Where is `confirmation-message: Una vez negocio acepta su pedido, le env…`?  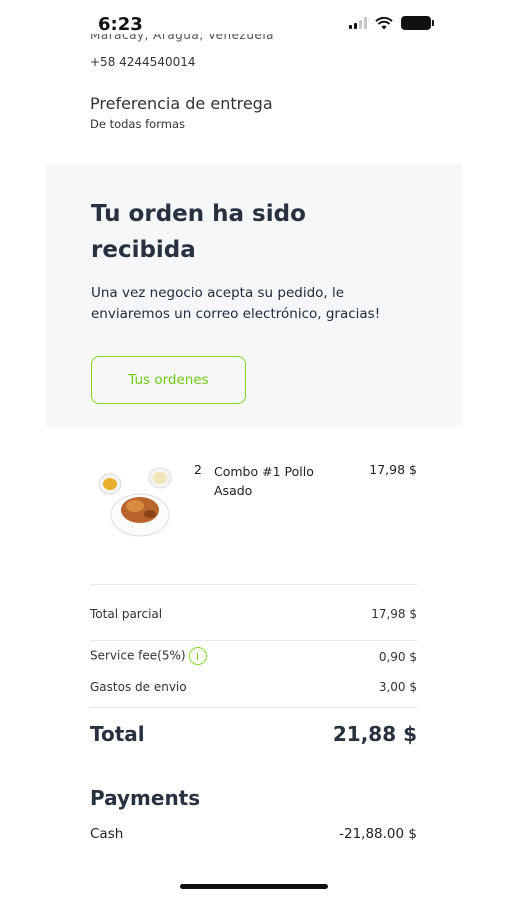
confirmation-message: Una vez negocio acepta su pedido, le env… is located at coordinates (236, 303).